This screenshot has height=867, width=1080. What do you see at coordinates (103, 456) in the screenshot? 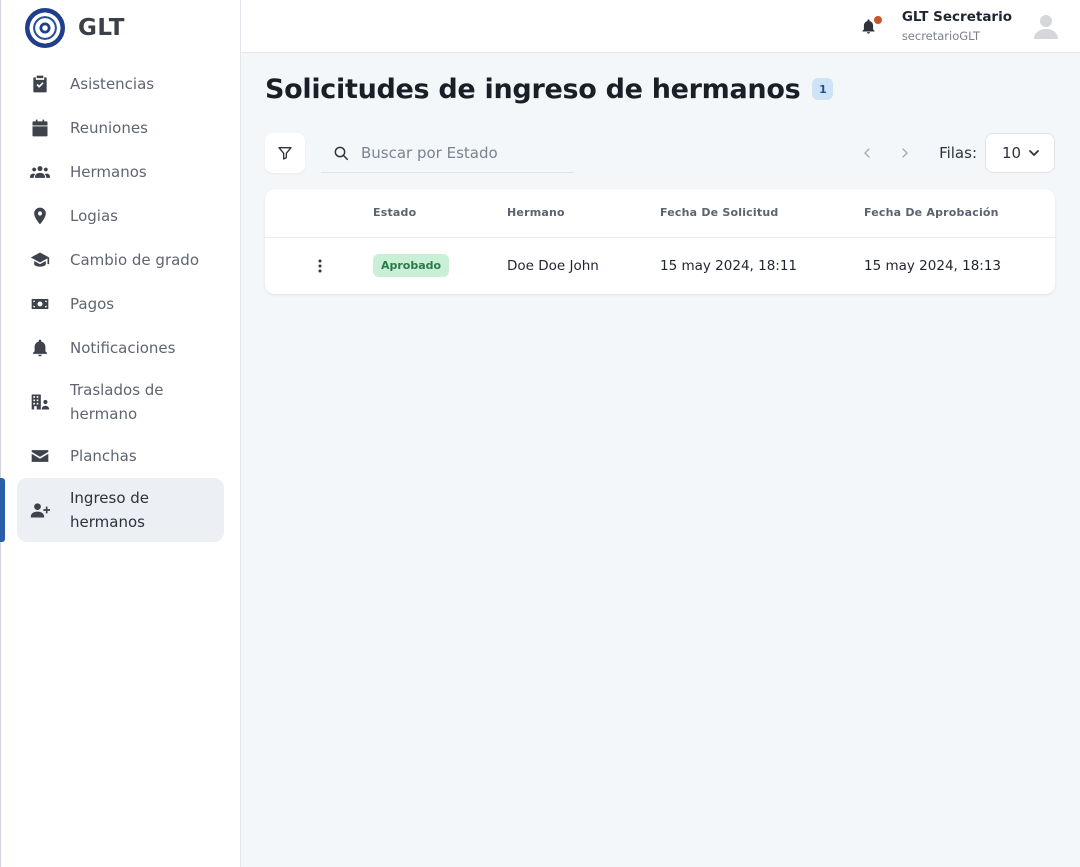
I see `sidebar-item-label: Planchas` at bounding box center [103, 456].